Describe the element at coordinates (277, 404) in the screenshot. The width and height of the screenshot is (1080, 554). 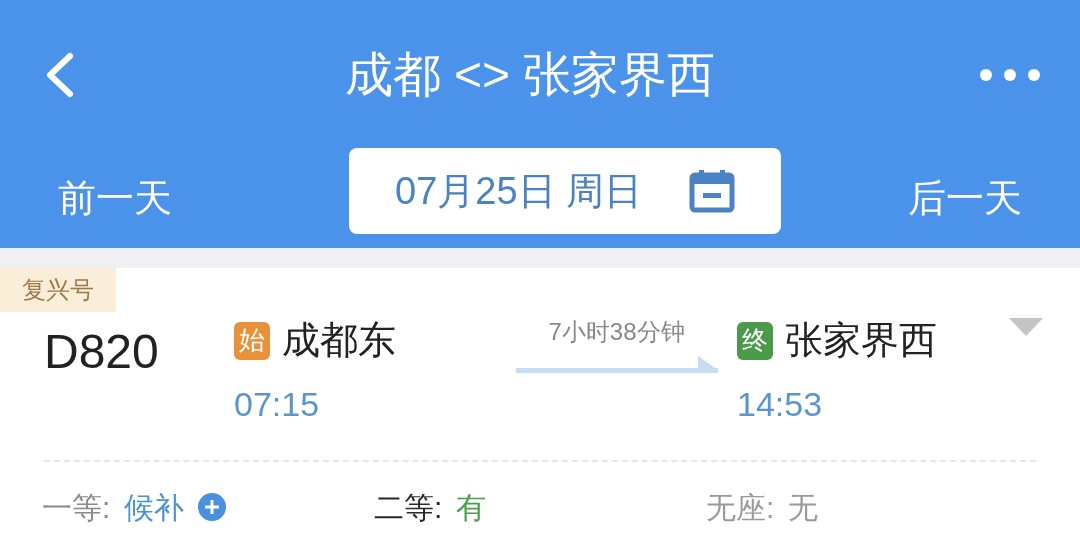
I see `departure-time: 07:15` at that location.